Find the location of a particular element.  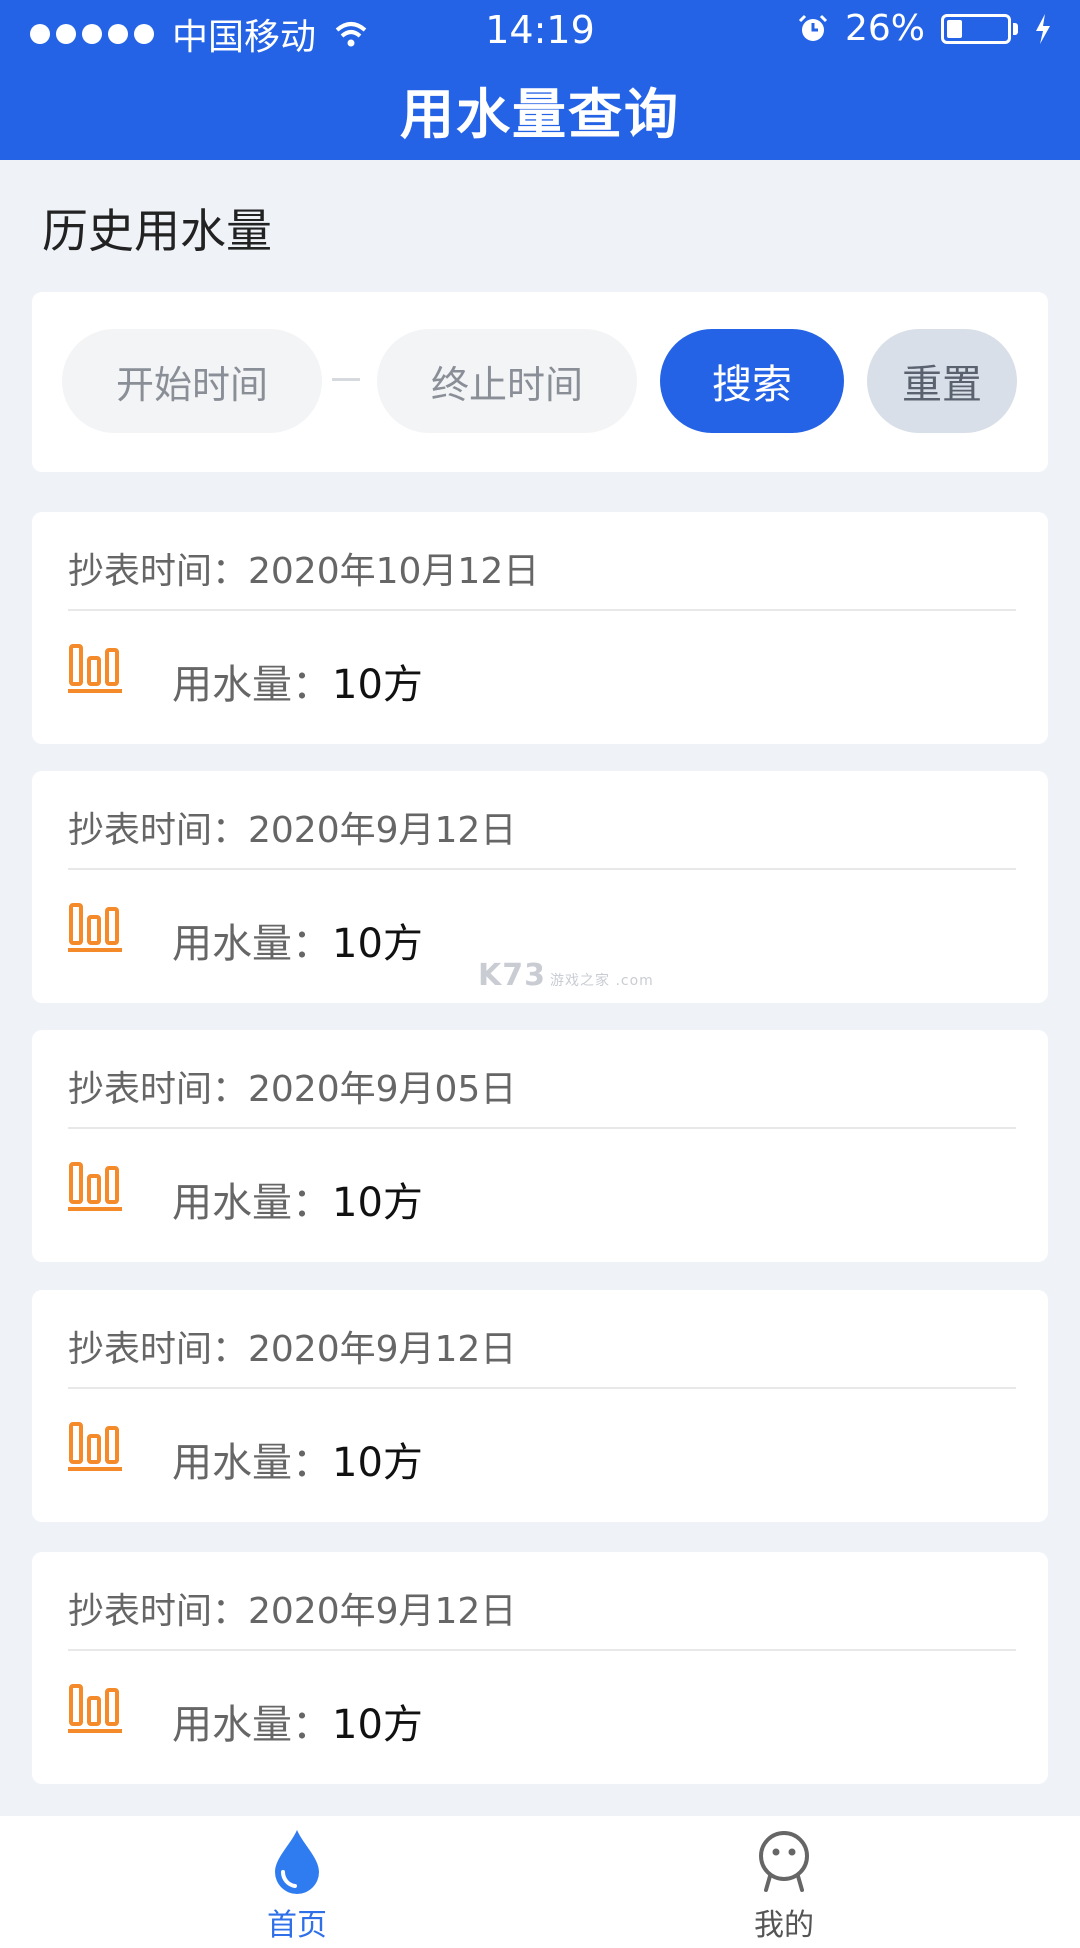

reset-button: 重置 is located at coordinates (942, 381).